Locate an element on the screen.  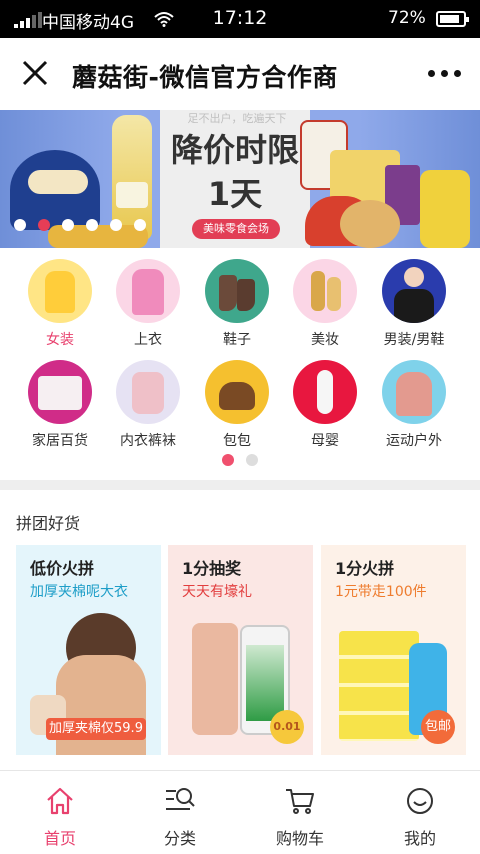
pager-dot-active is located at coordinates (228, 460).